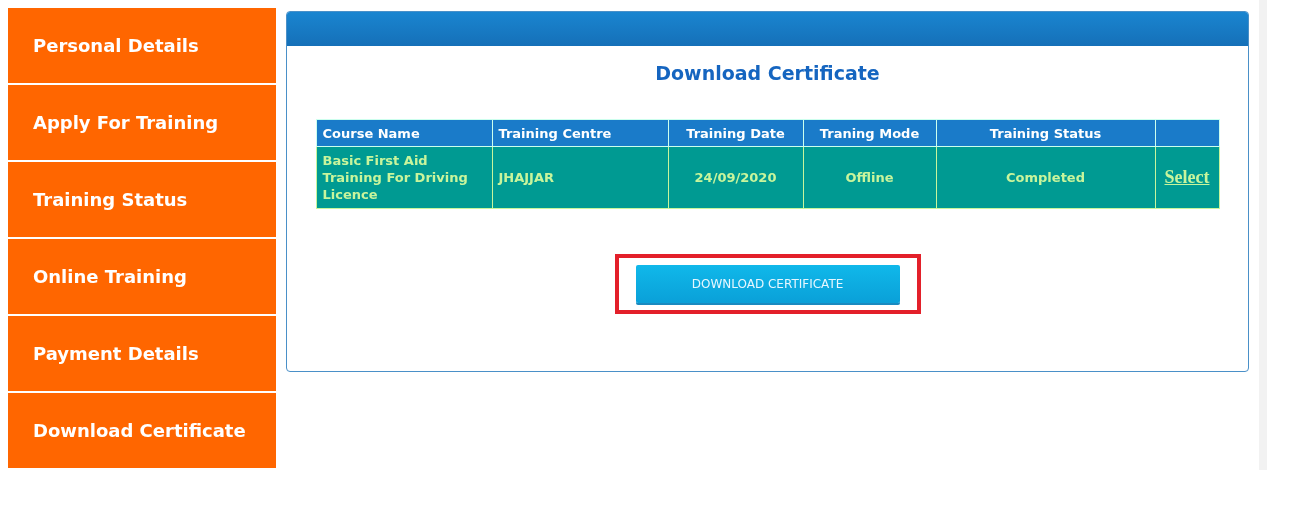  I want to click on panel-title: Download Certificate, so click(767, 73).